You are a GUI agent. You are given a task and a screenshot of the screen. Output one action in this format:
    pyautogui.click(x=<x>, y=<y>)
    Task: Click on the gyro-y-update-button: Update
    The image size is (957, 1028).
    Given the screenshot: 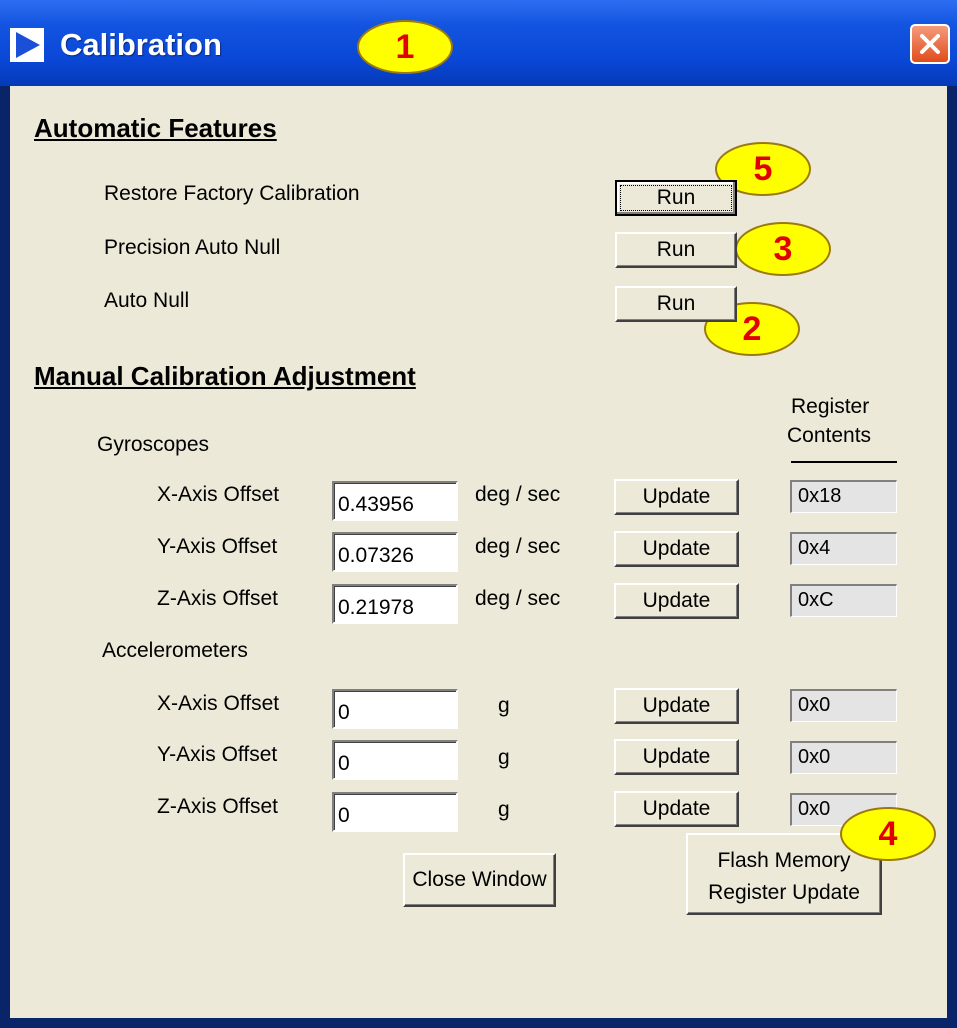 What is the action you would take?
    pyautogui.click(x=676, y=549)
    